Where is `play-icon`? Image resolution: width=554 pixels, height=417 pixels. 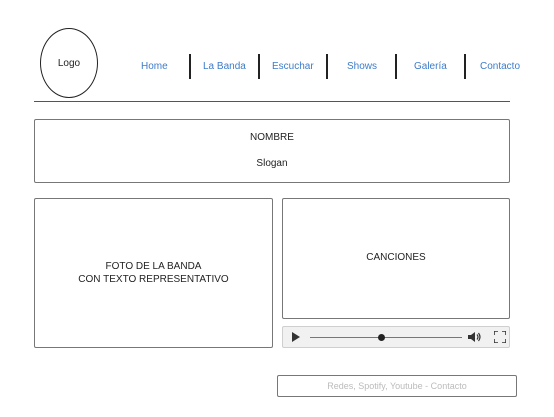 play-icon is located at coordinates (296, 337).